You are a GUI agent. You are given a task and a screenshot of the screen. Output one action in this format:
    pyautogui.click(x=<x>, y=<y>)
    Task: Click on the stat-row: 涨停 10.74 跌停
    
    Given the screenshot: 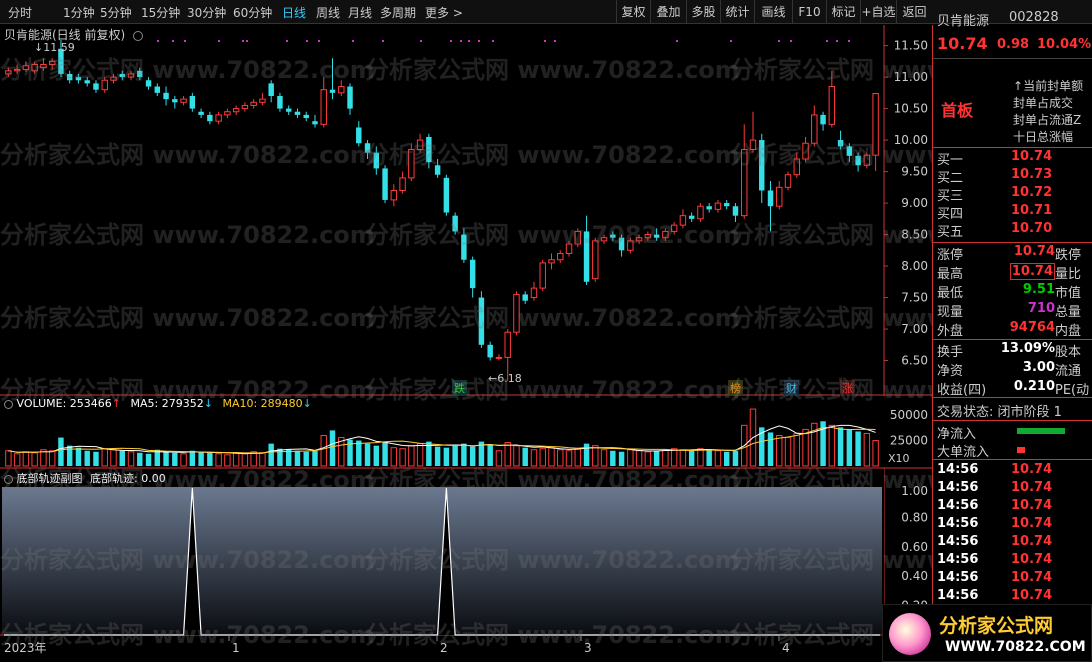 What is the action you would take?
    pyautogui.click(x=1009, y=253)
    